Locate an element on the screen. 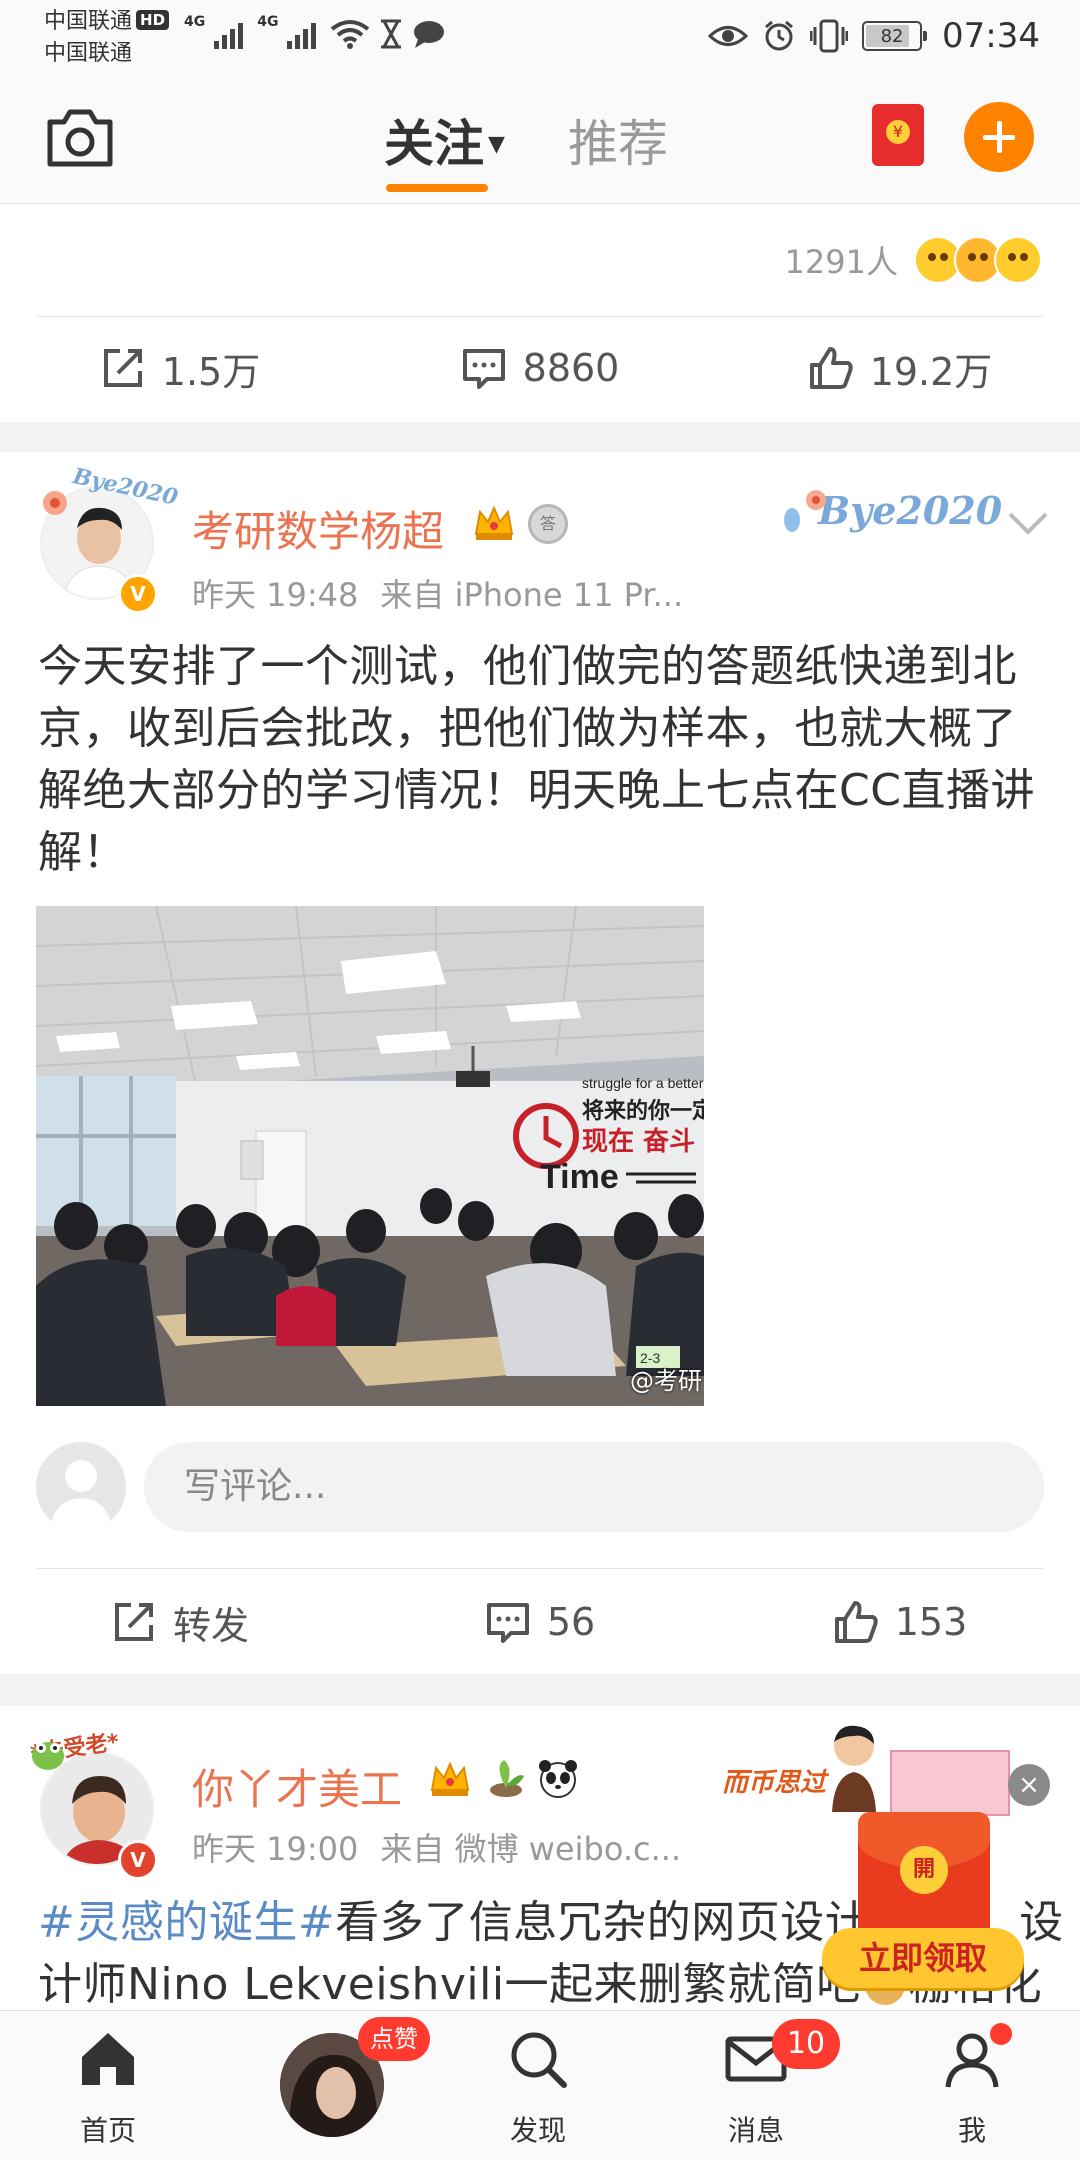 This screenshot has height=2160, width=1080. claim-now-button: 立即领取 is located at coordinates (923, 1958).